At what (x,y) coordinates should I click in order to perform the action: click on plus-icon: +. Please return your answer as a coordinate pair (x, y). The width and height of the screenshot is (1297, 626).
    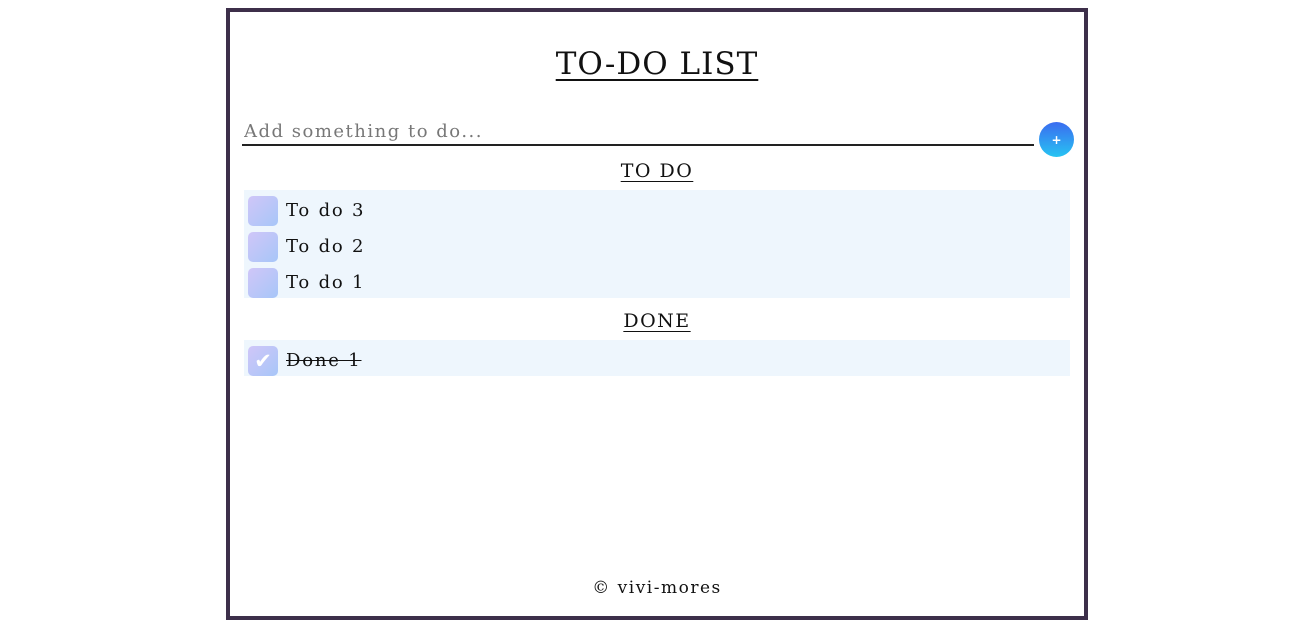
    Looking at the image, I should click on (1056, 139).